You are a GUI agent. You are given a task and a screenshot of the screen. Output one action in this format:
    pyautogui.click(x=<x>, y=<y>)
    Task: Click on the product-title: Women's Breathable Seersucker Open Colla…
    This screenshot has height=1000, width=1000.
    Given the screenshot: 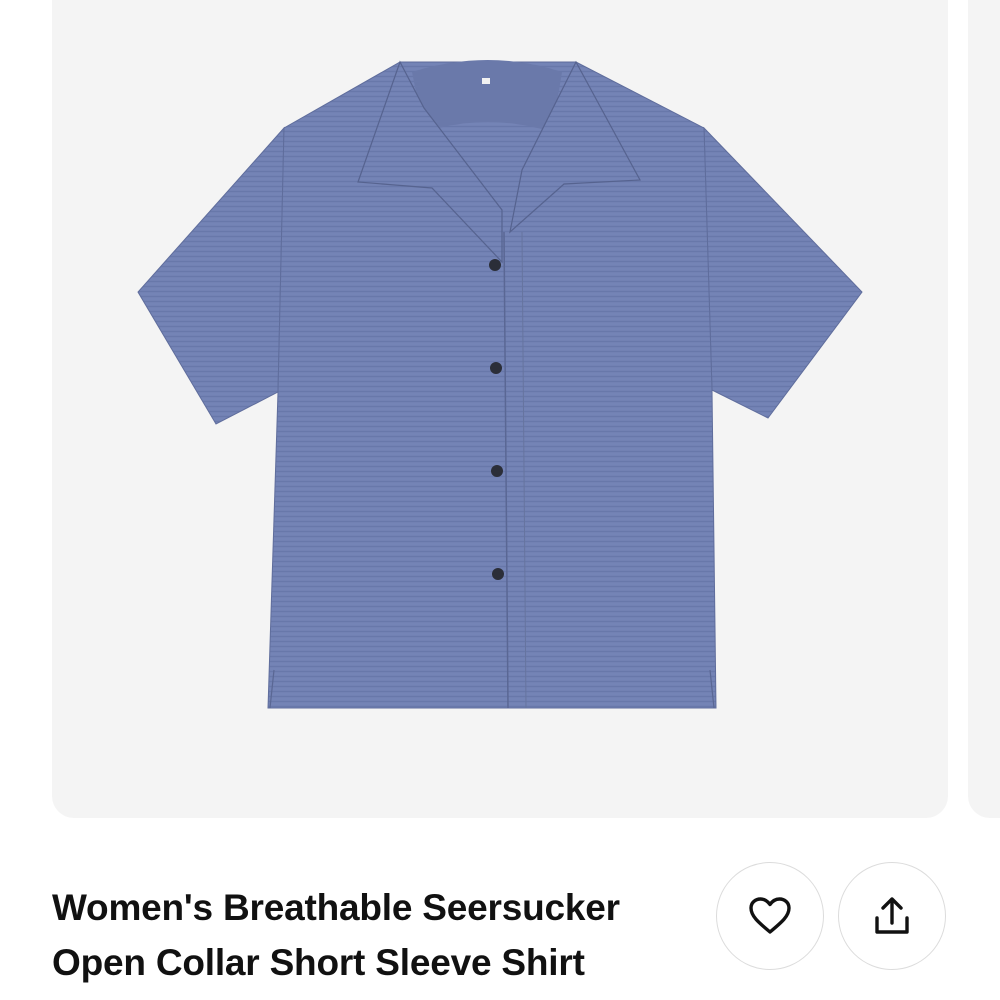 What is the action you would take?
    pyautogui.click(x=336, y=935)
    